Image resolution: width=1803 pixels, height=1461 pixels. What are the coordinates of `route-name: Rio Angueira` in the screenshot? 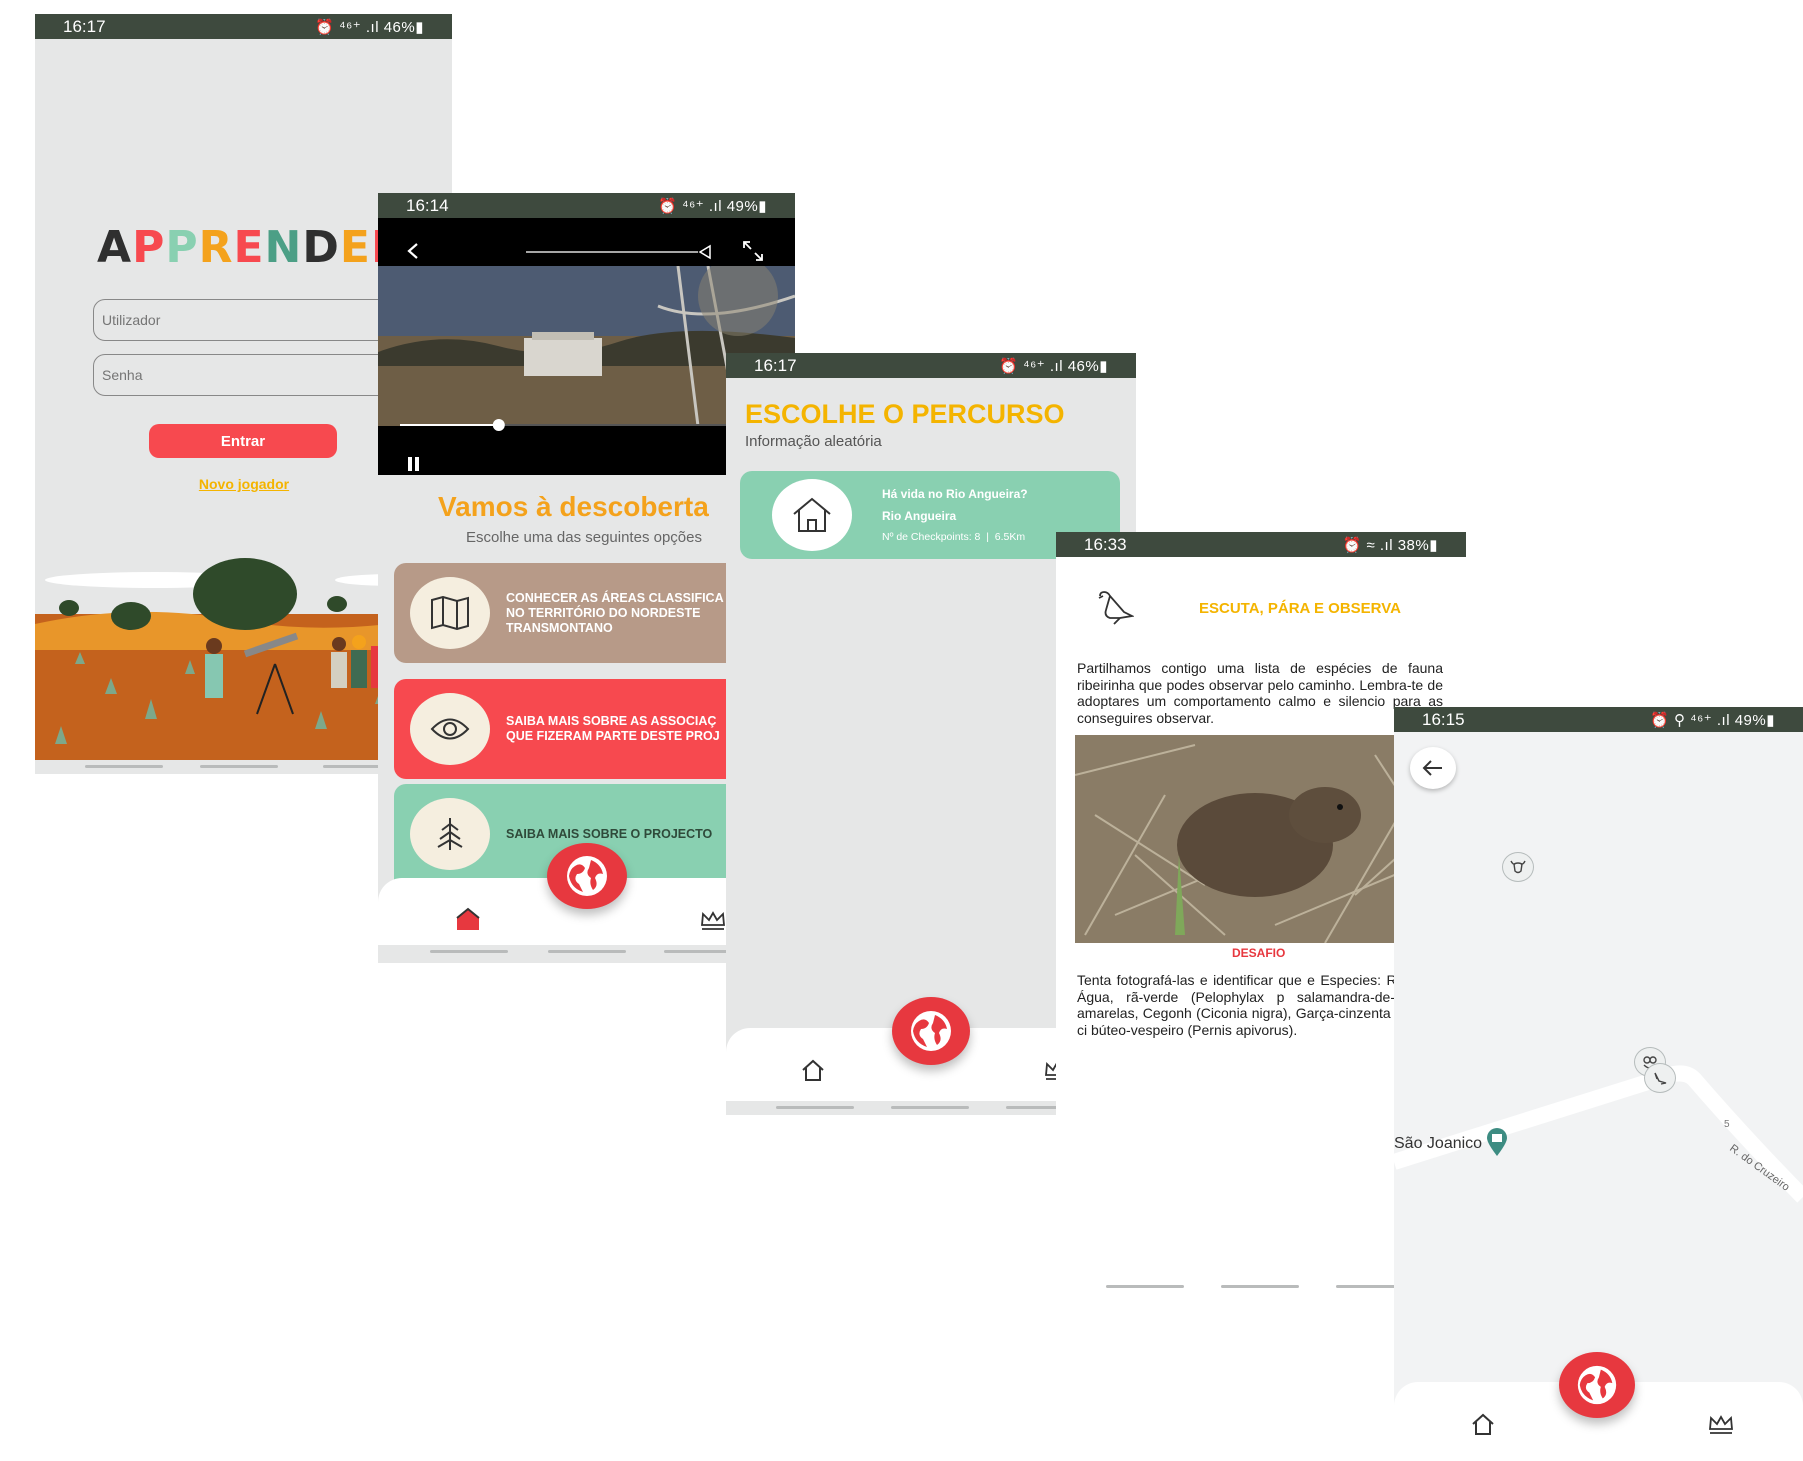 It's located at (919, 516).